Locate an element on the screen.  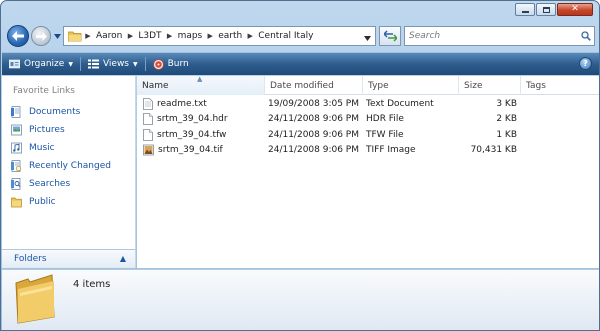
search-box is located at coordinates (499, 36).